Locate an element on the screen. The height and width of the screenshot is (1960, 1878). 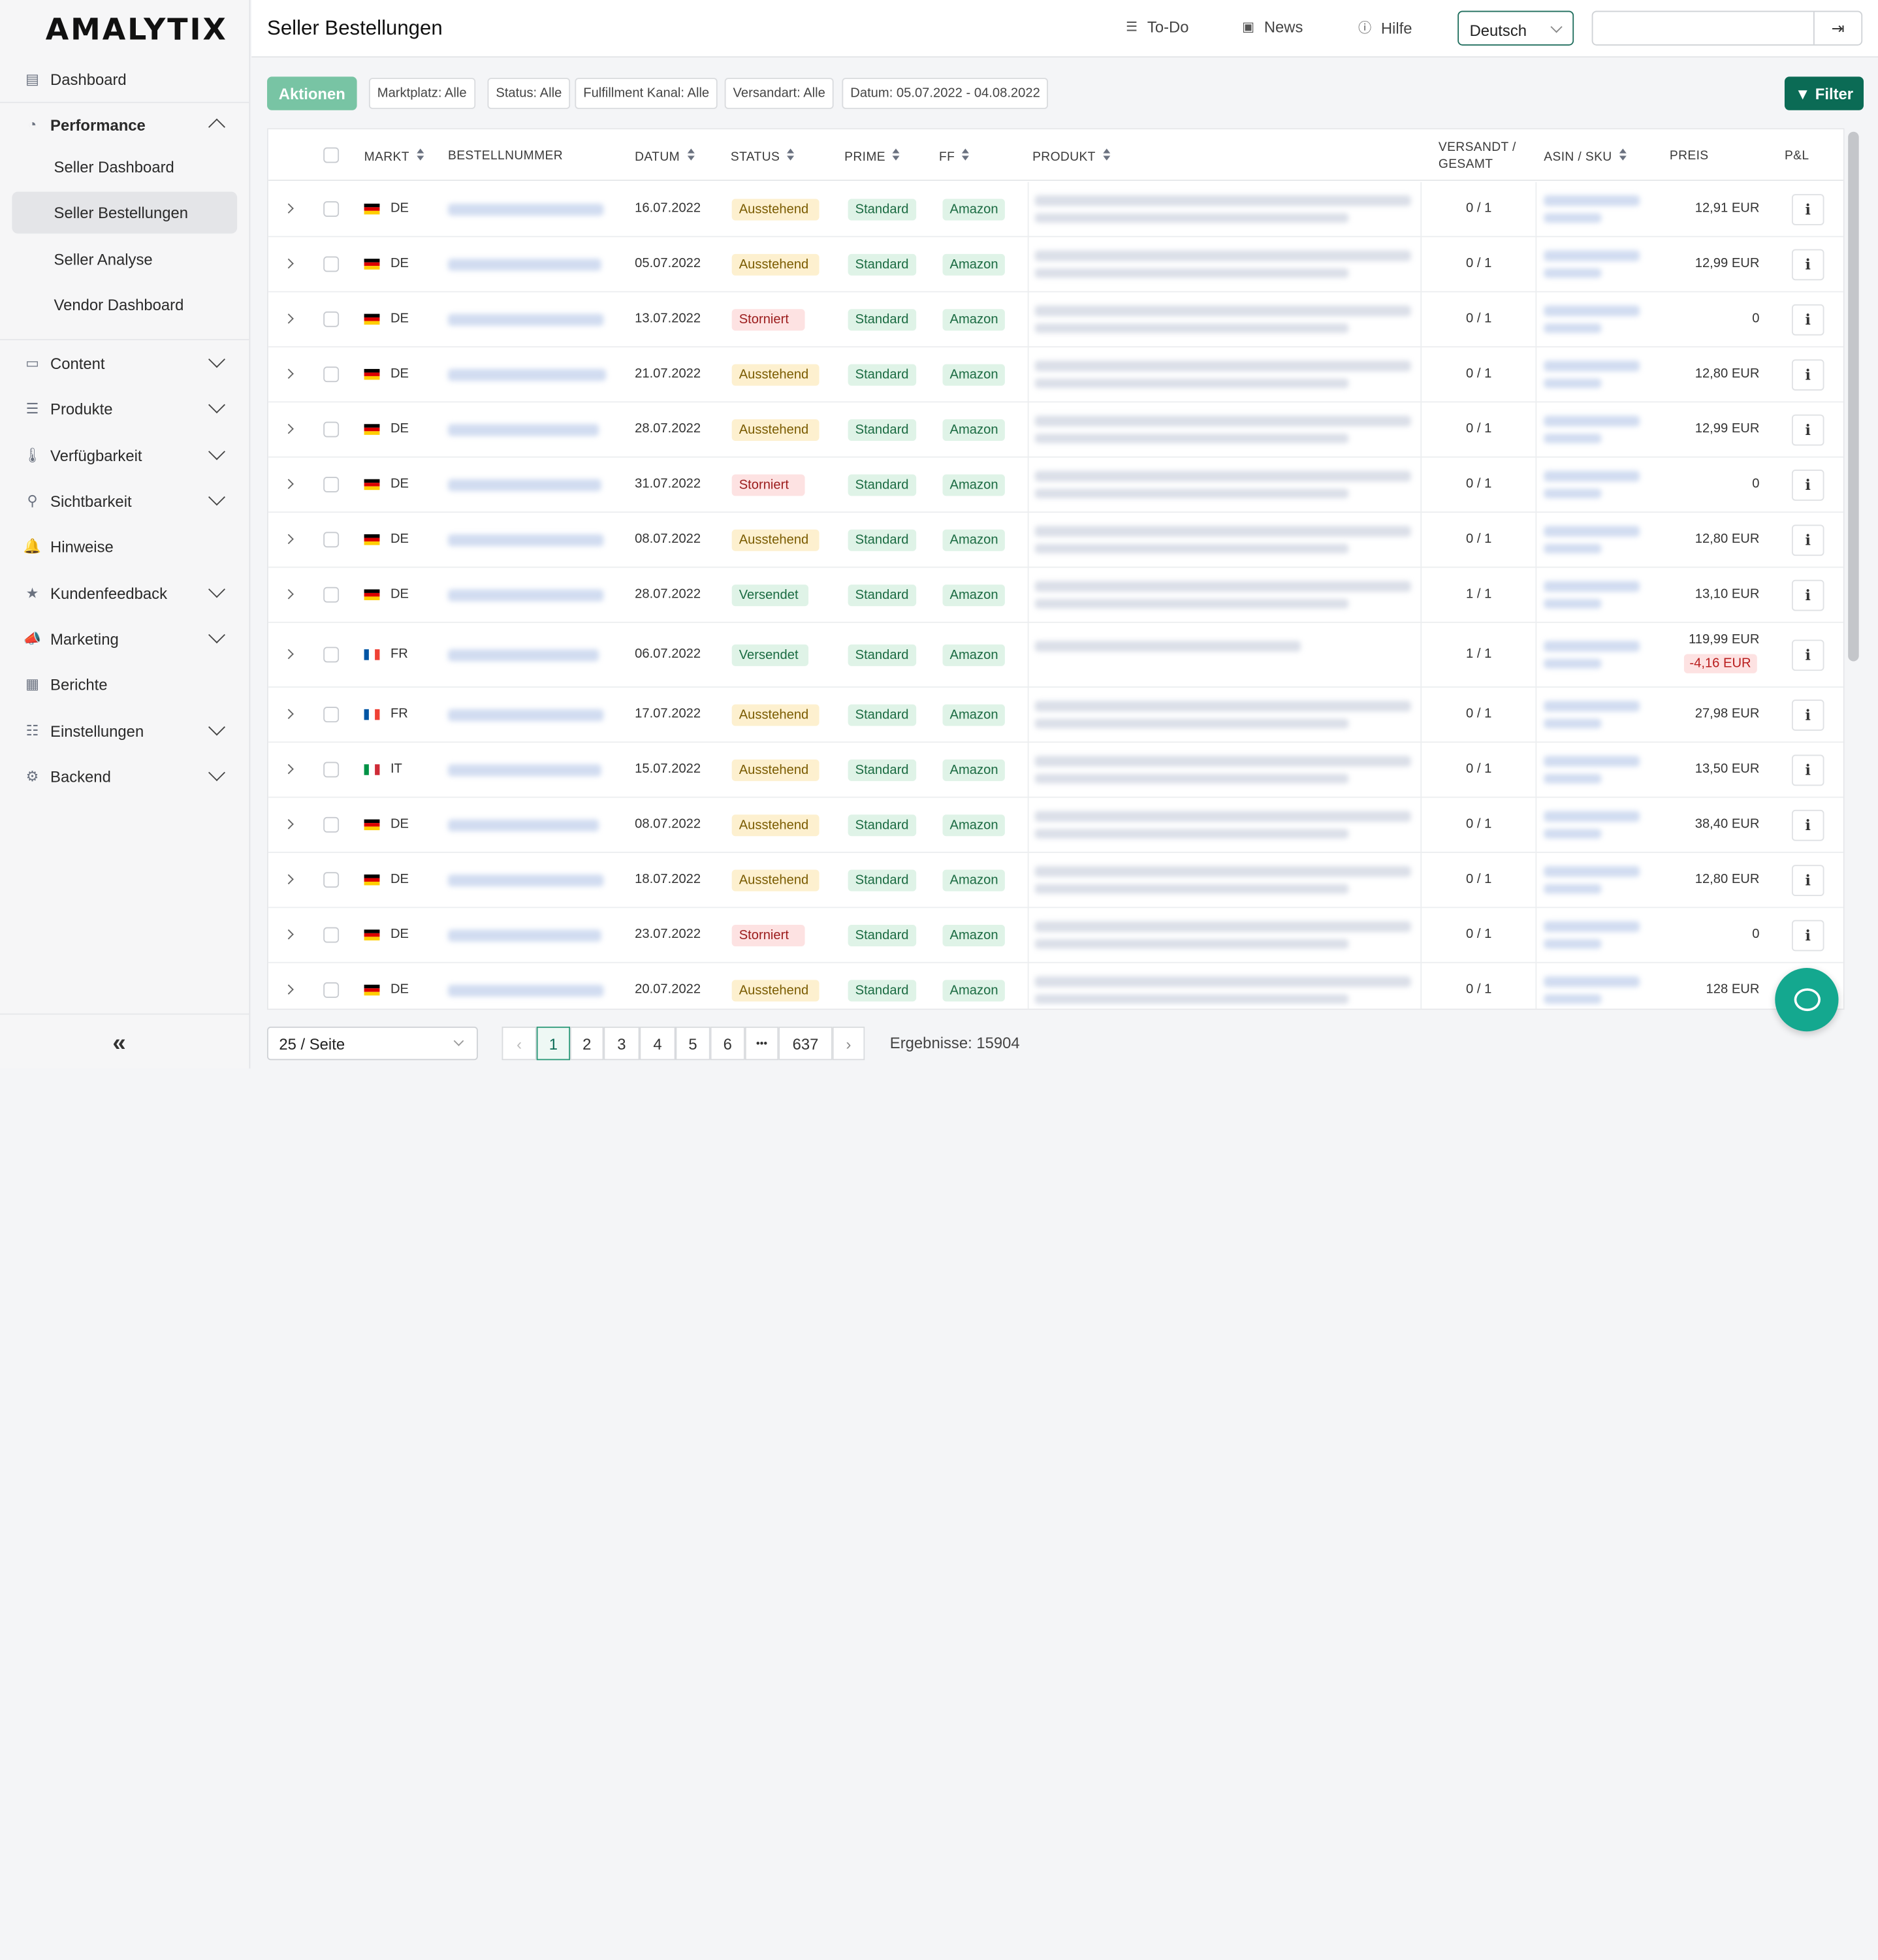
sidebar-item-content: ▭ Content is located at coordinates (125, 363).